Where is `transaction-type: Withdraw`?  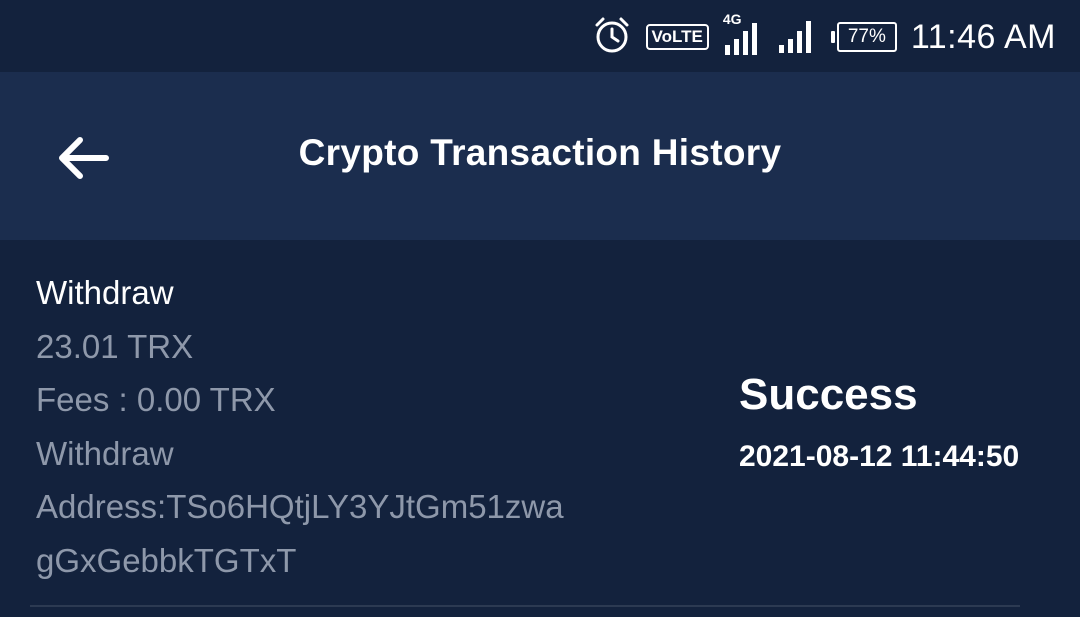 transaction-type: Withdraw is located at coordinates (105, 292).